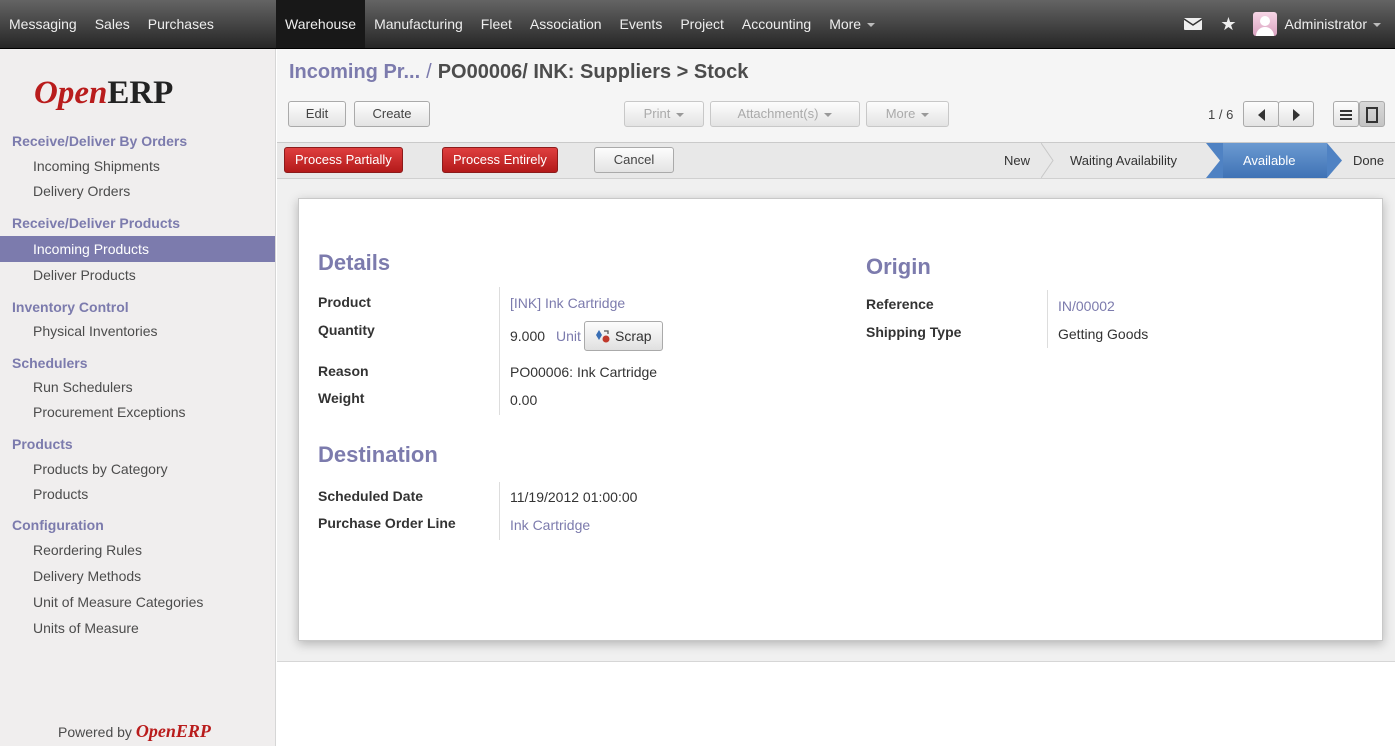 This screenshot has height=746, width=1395. I want to click on menu-accounting: Accounting, so click(776, 24).